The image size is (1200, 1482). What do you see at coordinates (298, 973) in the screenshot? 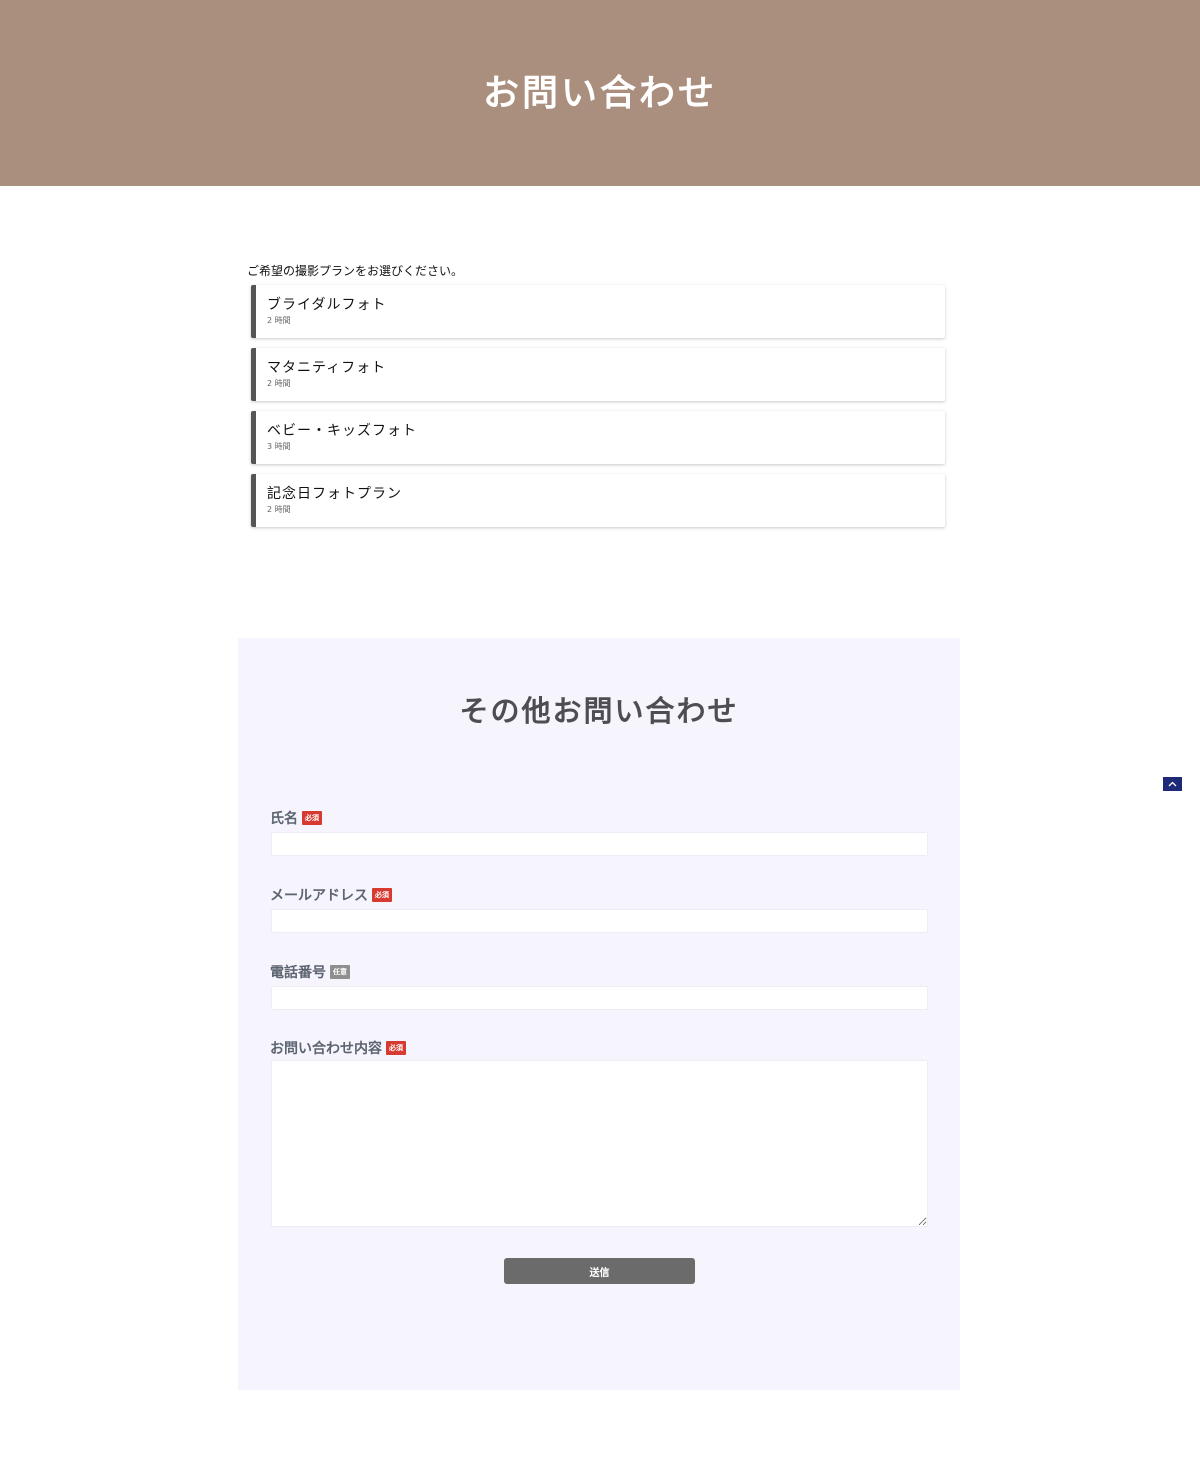
I see `phone-label-text: 電話番号` at bounding box center [298, 973].